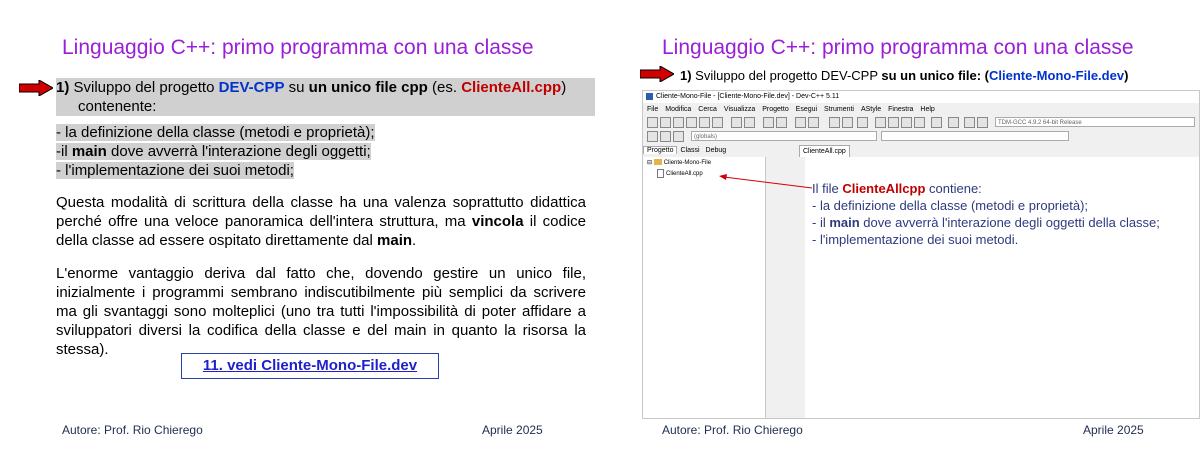  Describe the element at coordinates (900, 109) in the screenshot. I see `menu-finestra: Finestra` at that location.